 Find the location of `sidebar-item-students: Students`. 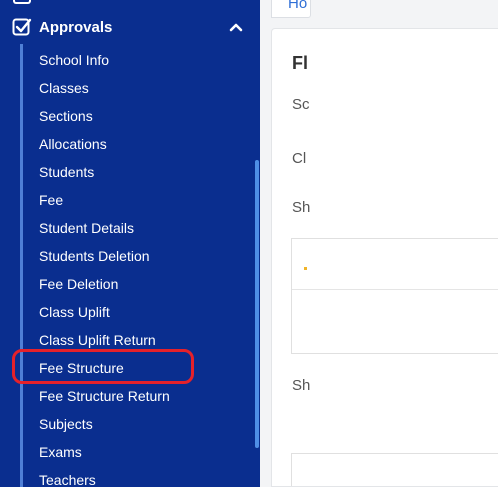

sidebar-item-students: Students is located at coordinates (66, 172).